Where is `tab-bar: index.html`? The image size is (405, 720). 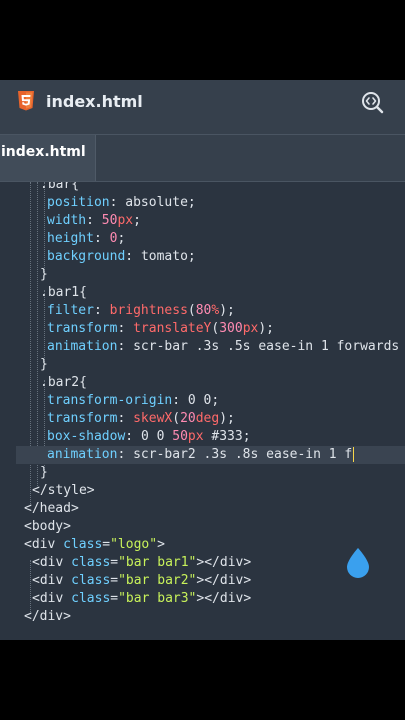
tab-bar: index.html is located at coordinates (202, 158).